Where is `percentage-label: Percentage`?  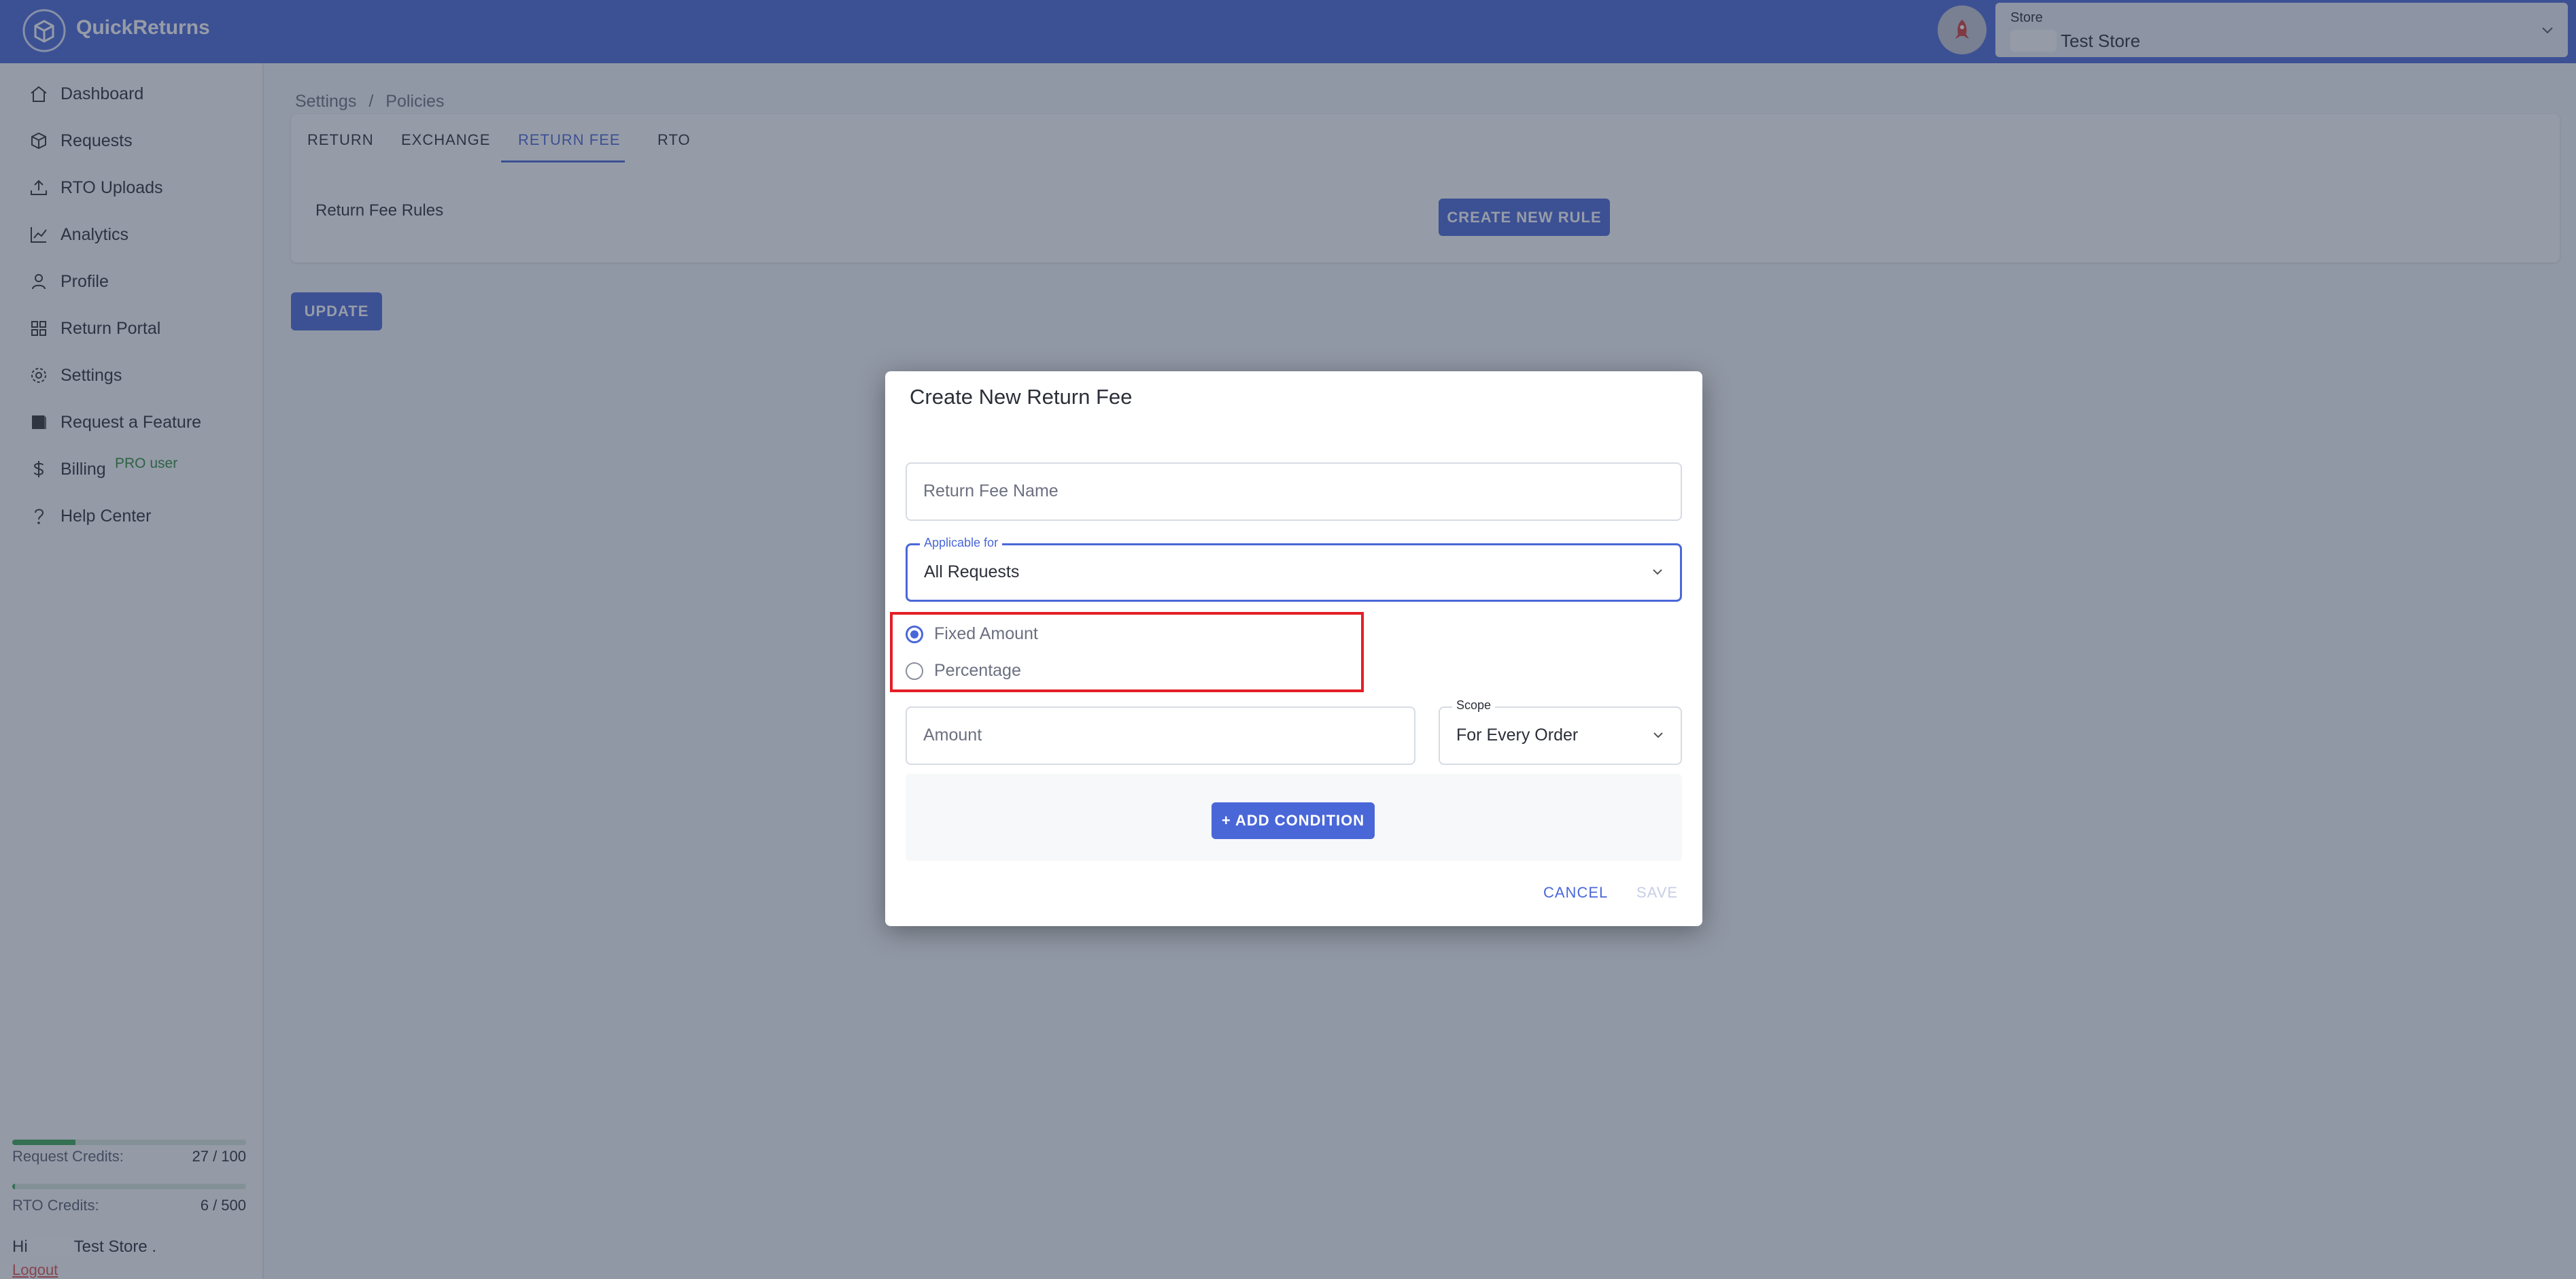
percentage-label: Percentage is located at coordinates (977, 670).